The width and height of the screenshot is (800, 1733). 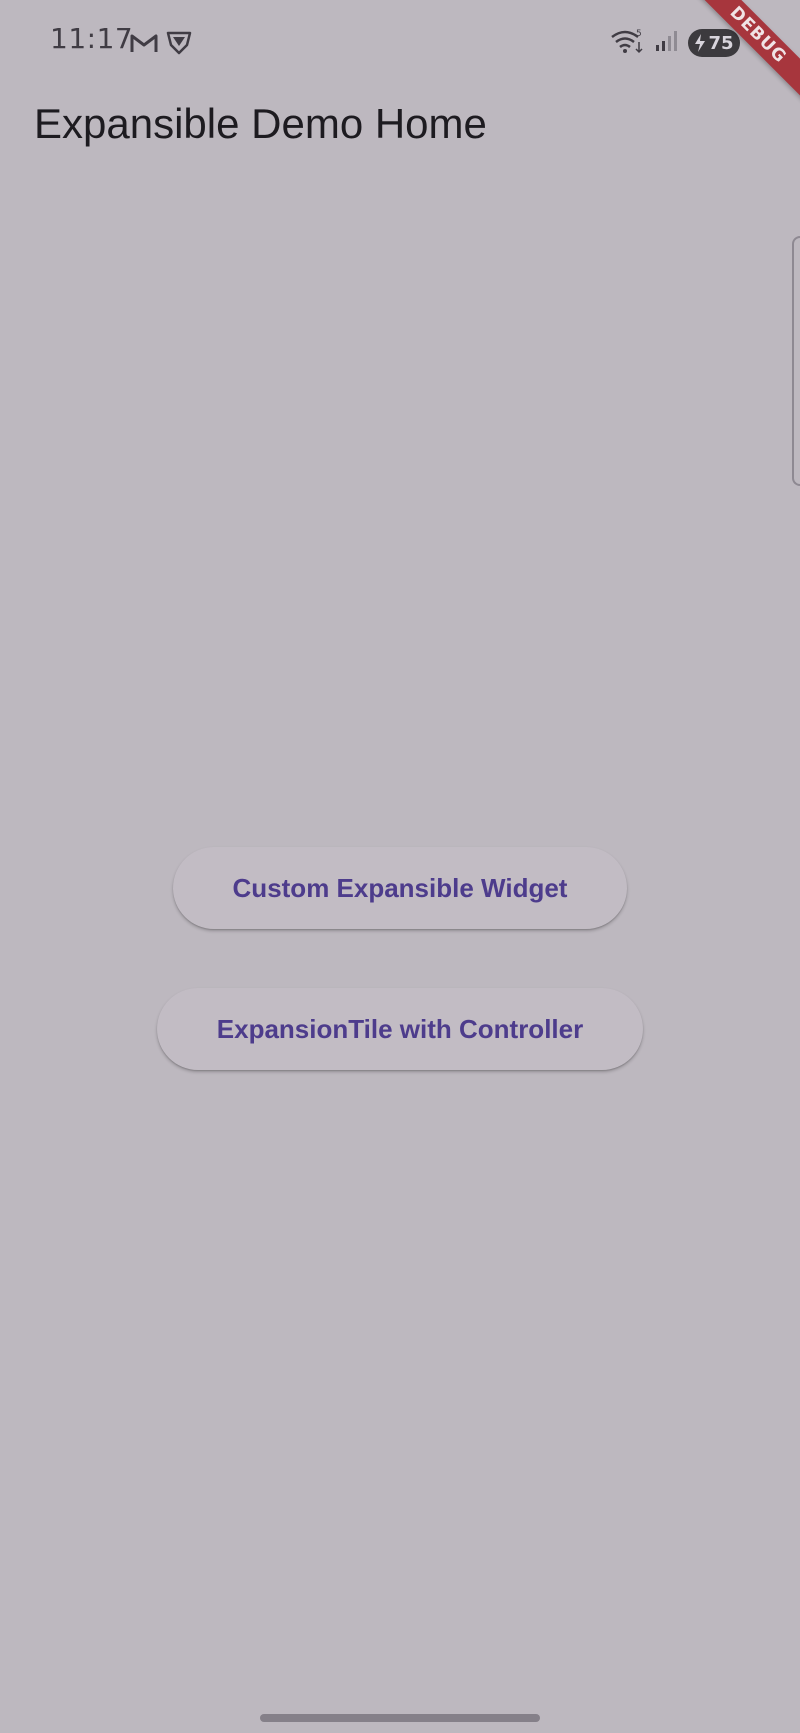 What do you see at coordinates (179, 45) in the screenshot?
I see `vpn-shield-icon` at bounding box center [179, 45].